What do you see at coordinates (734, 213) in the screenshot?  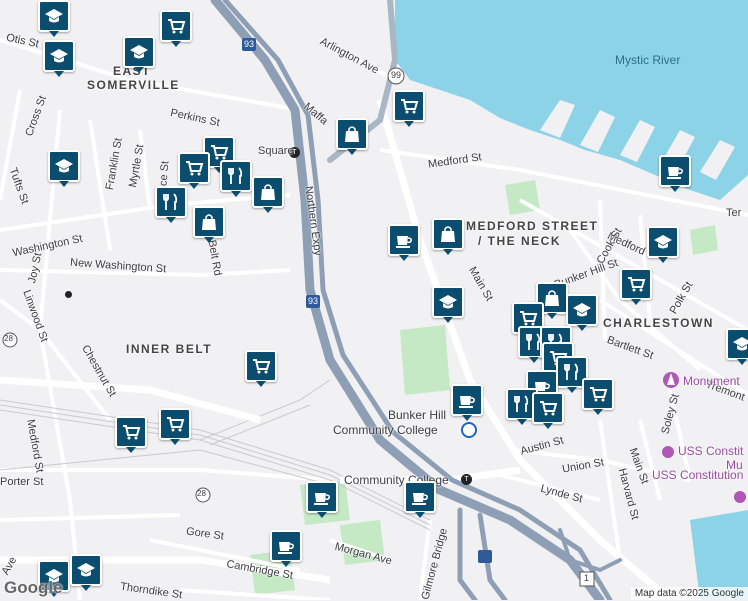 I see `ter-label: Ter` at bounding box center [734, 213].